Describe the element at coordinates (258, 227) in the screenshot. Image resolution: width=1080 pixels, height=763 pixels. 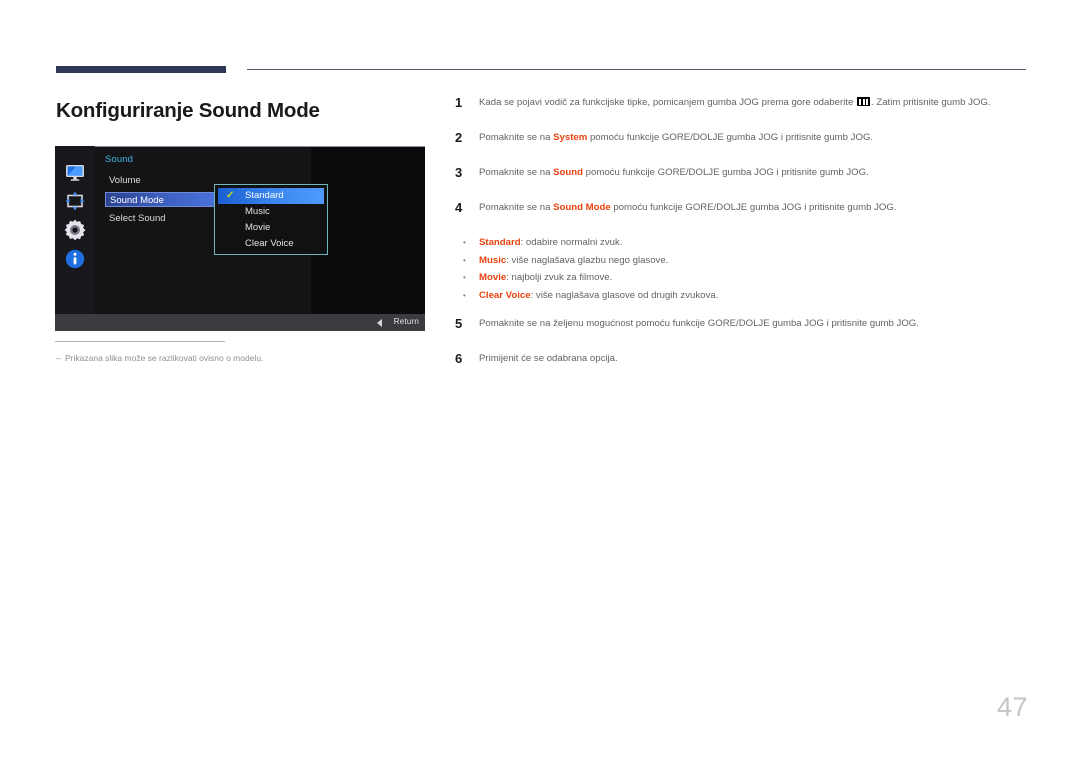
I see `osd-option-label: Movie` at that location.